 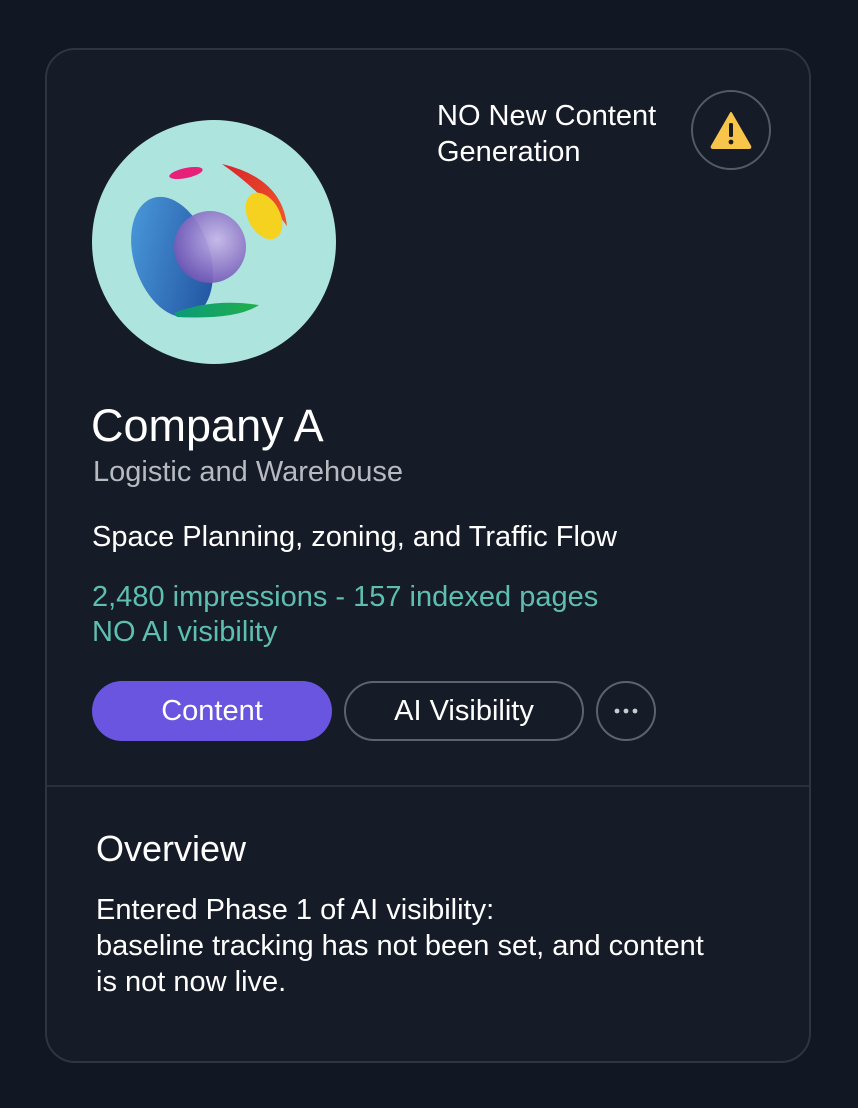 I want to click on company-industry: Logistic and Warehouse, so click(x=248, y=472).